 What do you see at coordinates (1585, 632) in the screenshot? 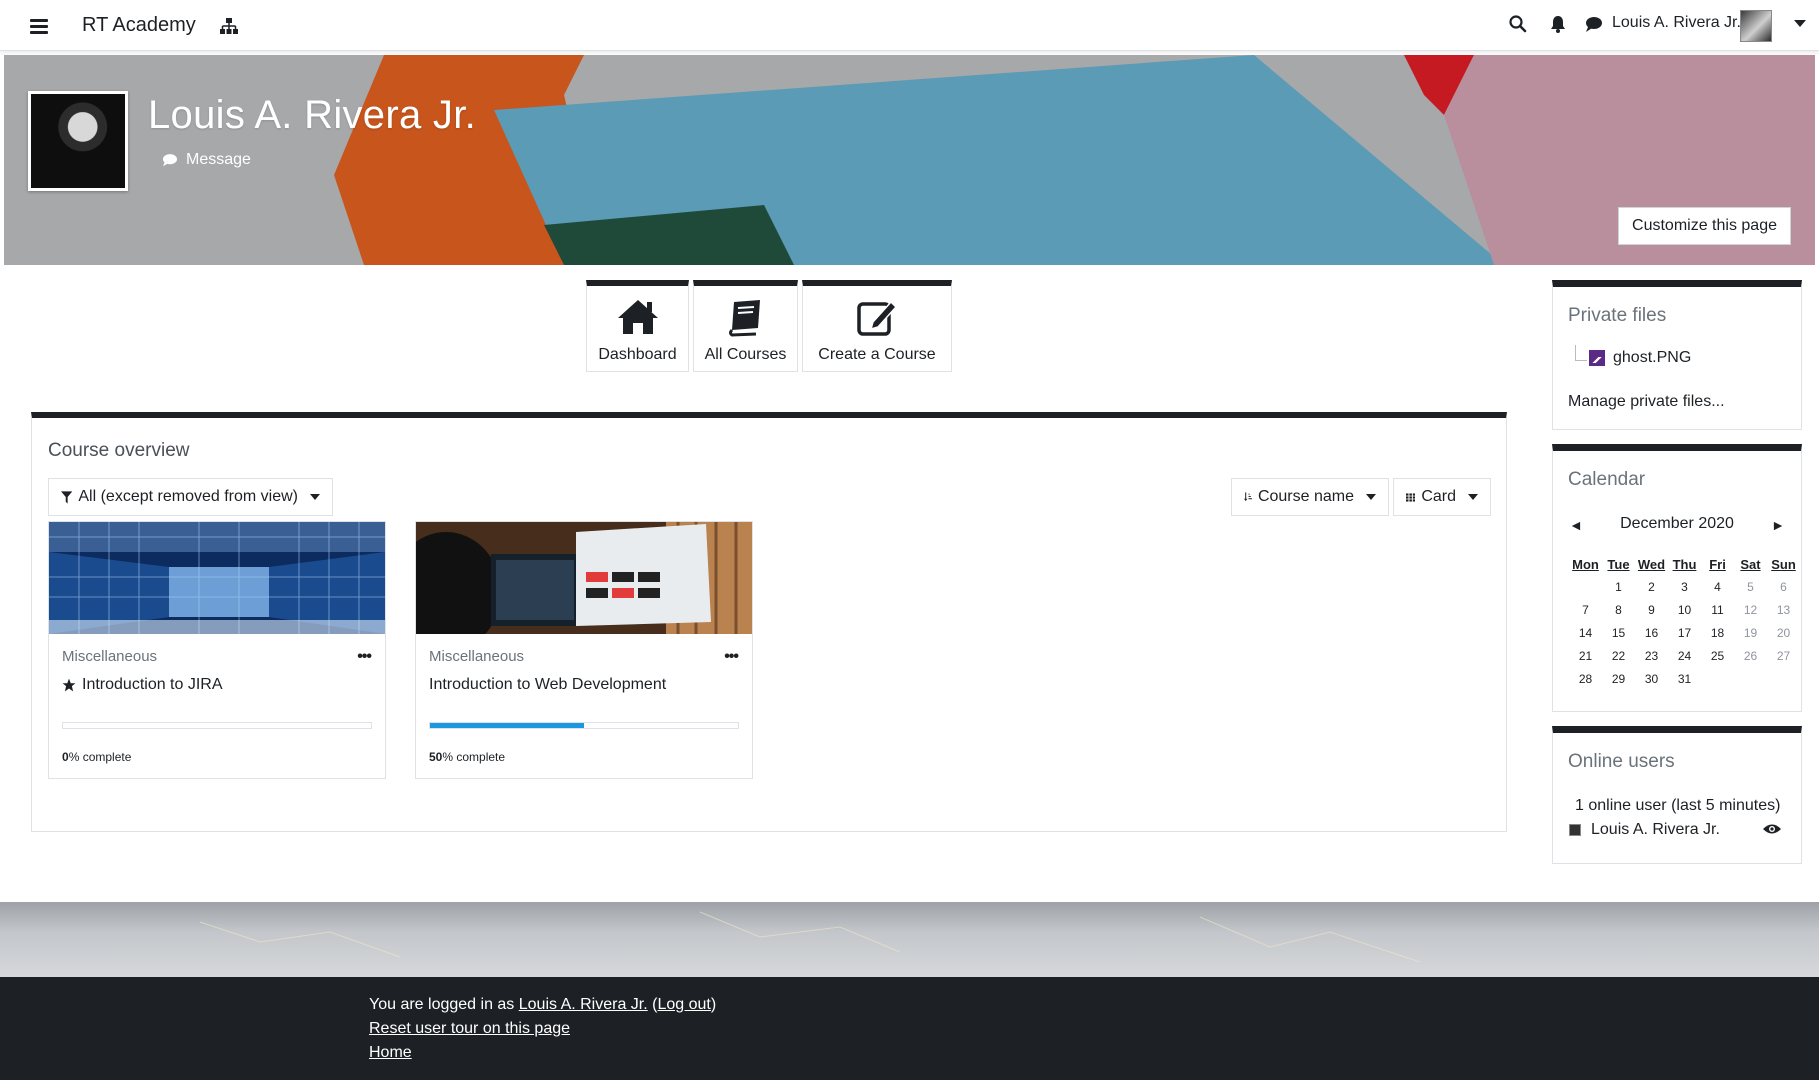
I see `calendar-day: 14` at bounding box center [1585, 632].